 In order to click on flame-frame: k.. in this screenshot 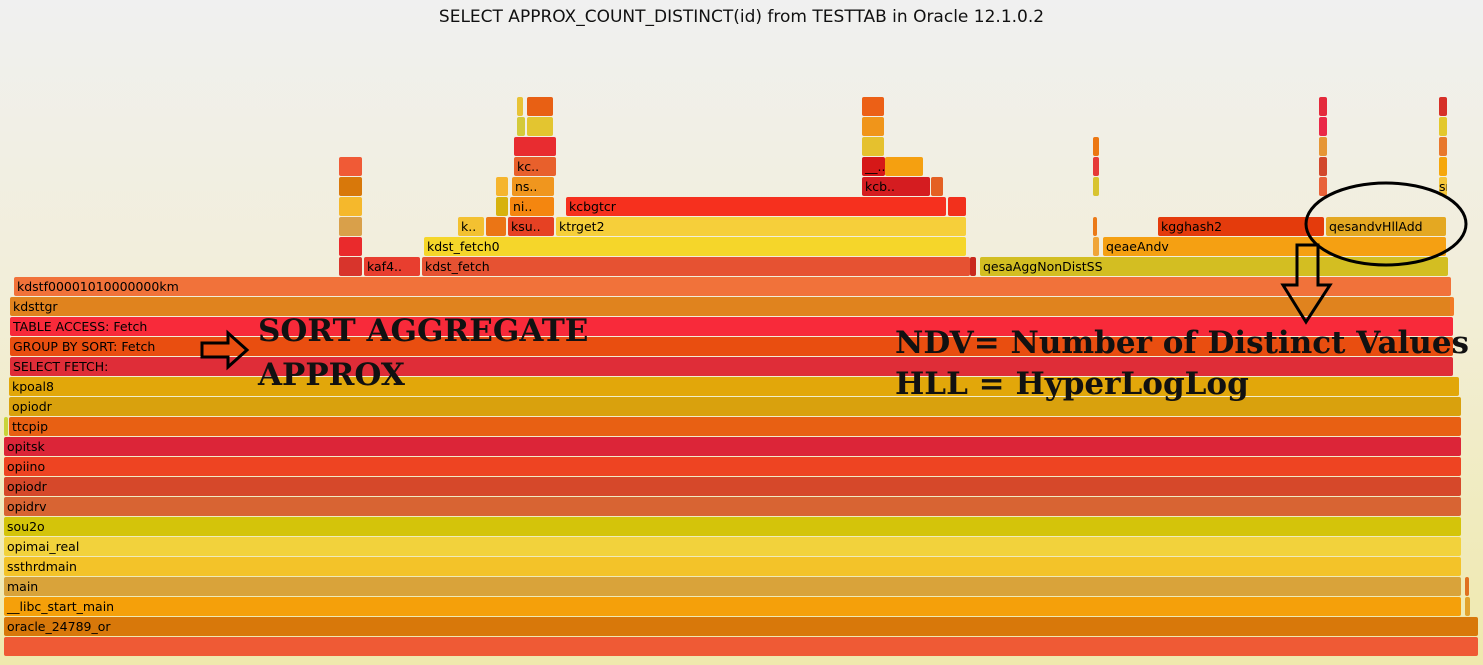, I will do `click(471, 226)`.